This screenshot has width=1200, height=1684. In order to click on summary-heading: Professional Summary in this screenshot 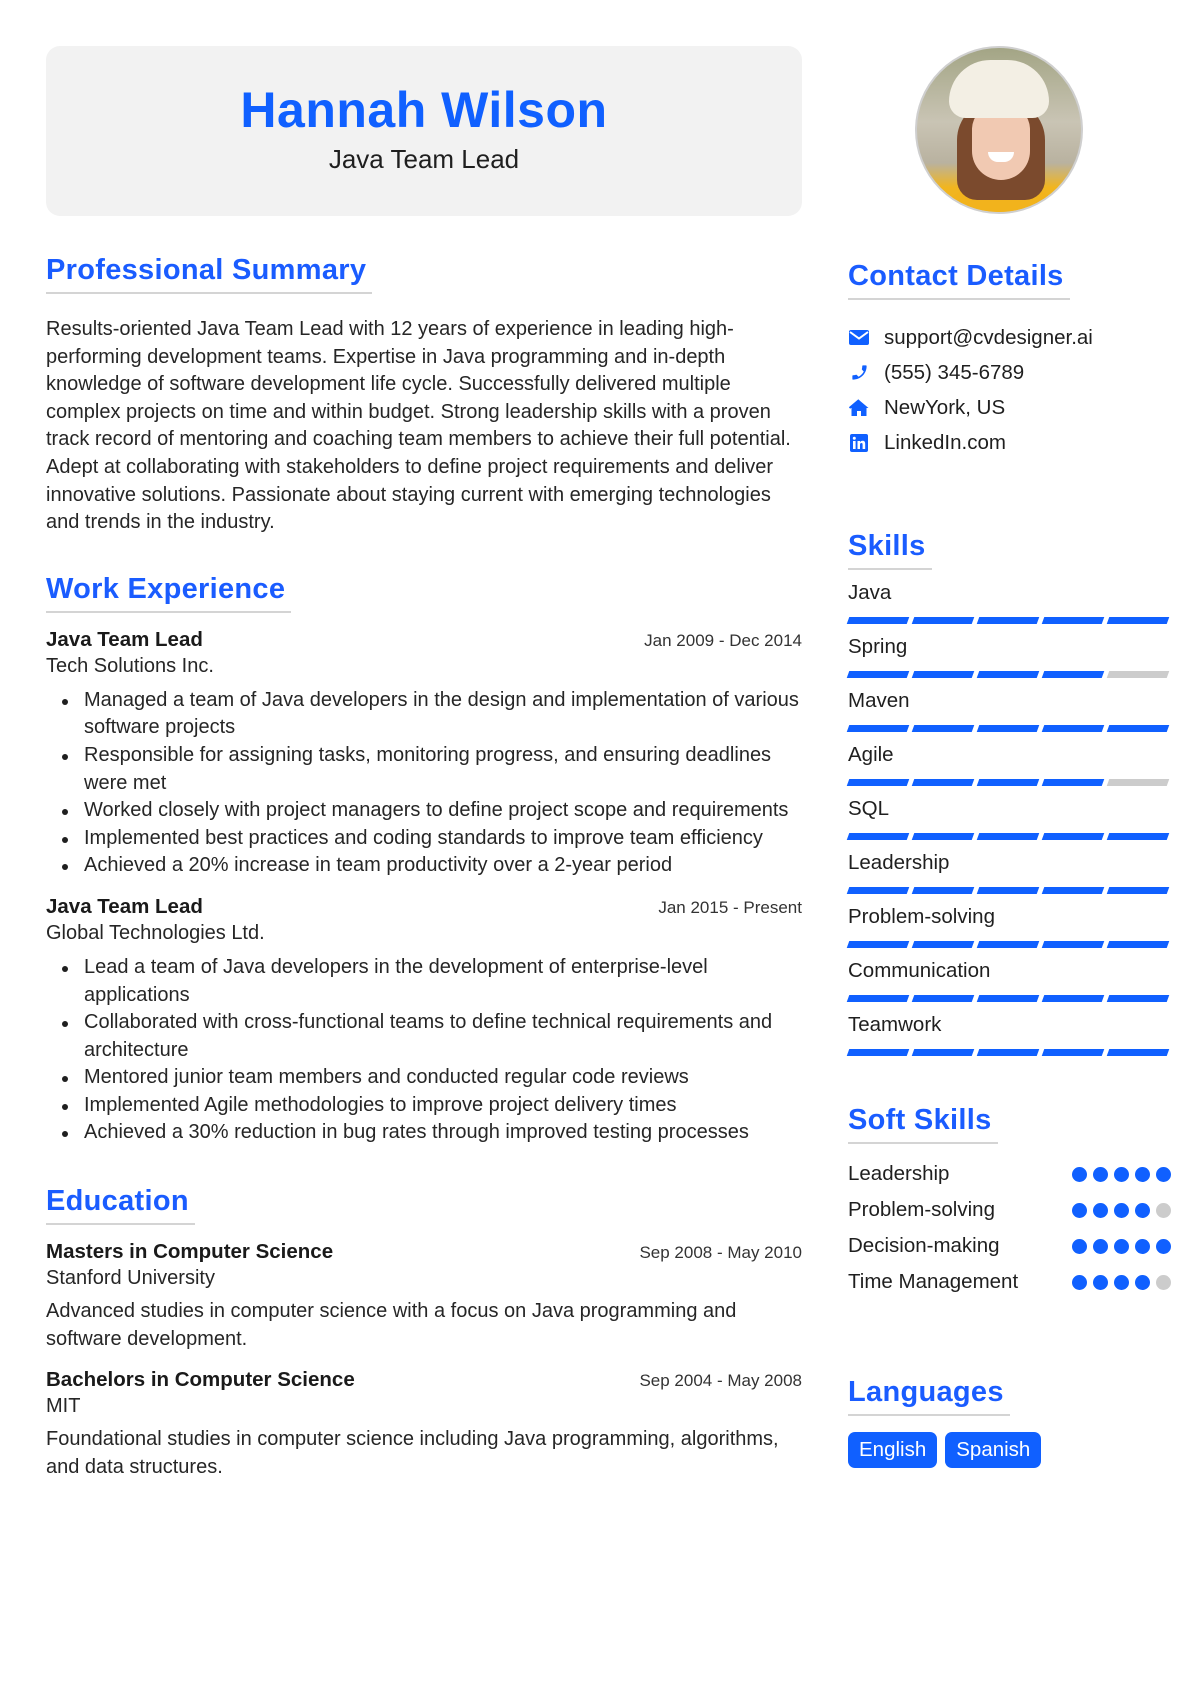, I will do `click(209, 273)`.